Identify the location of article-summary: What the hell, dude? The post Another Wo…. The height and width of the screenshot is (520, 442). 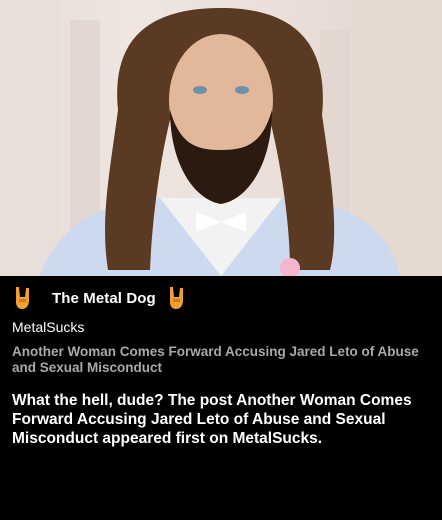
(212, 419).